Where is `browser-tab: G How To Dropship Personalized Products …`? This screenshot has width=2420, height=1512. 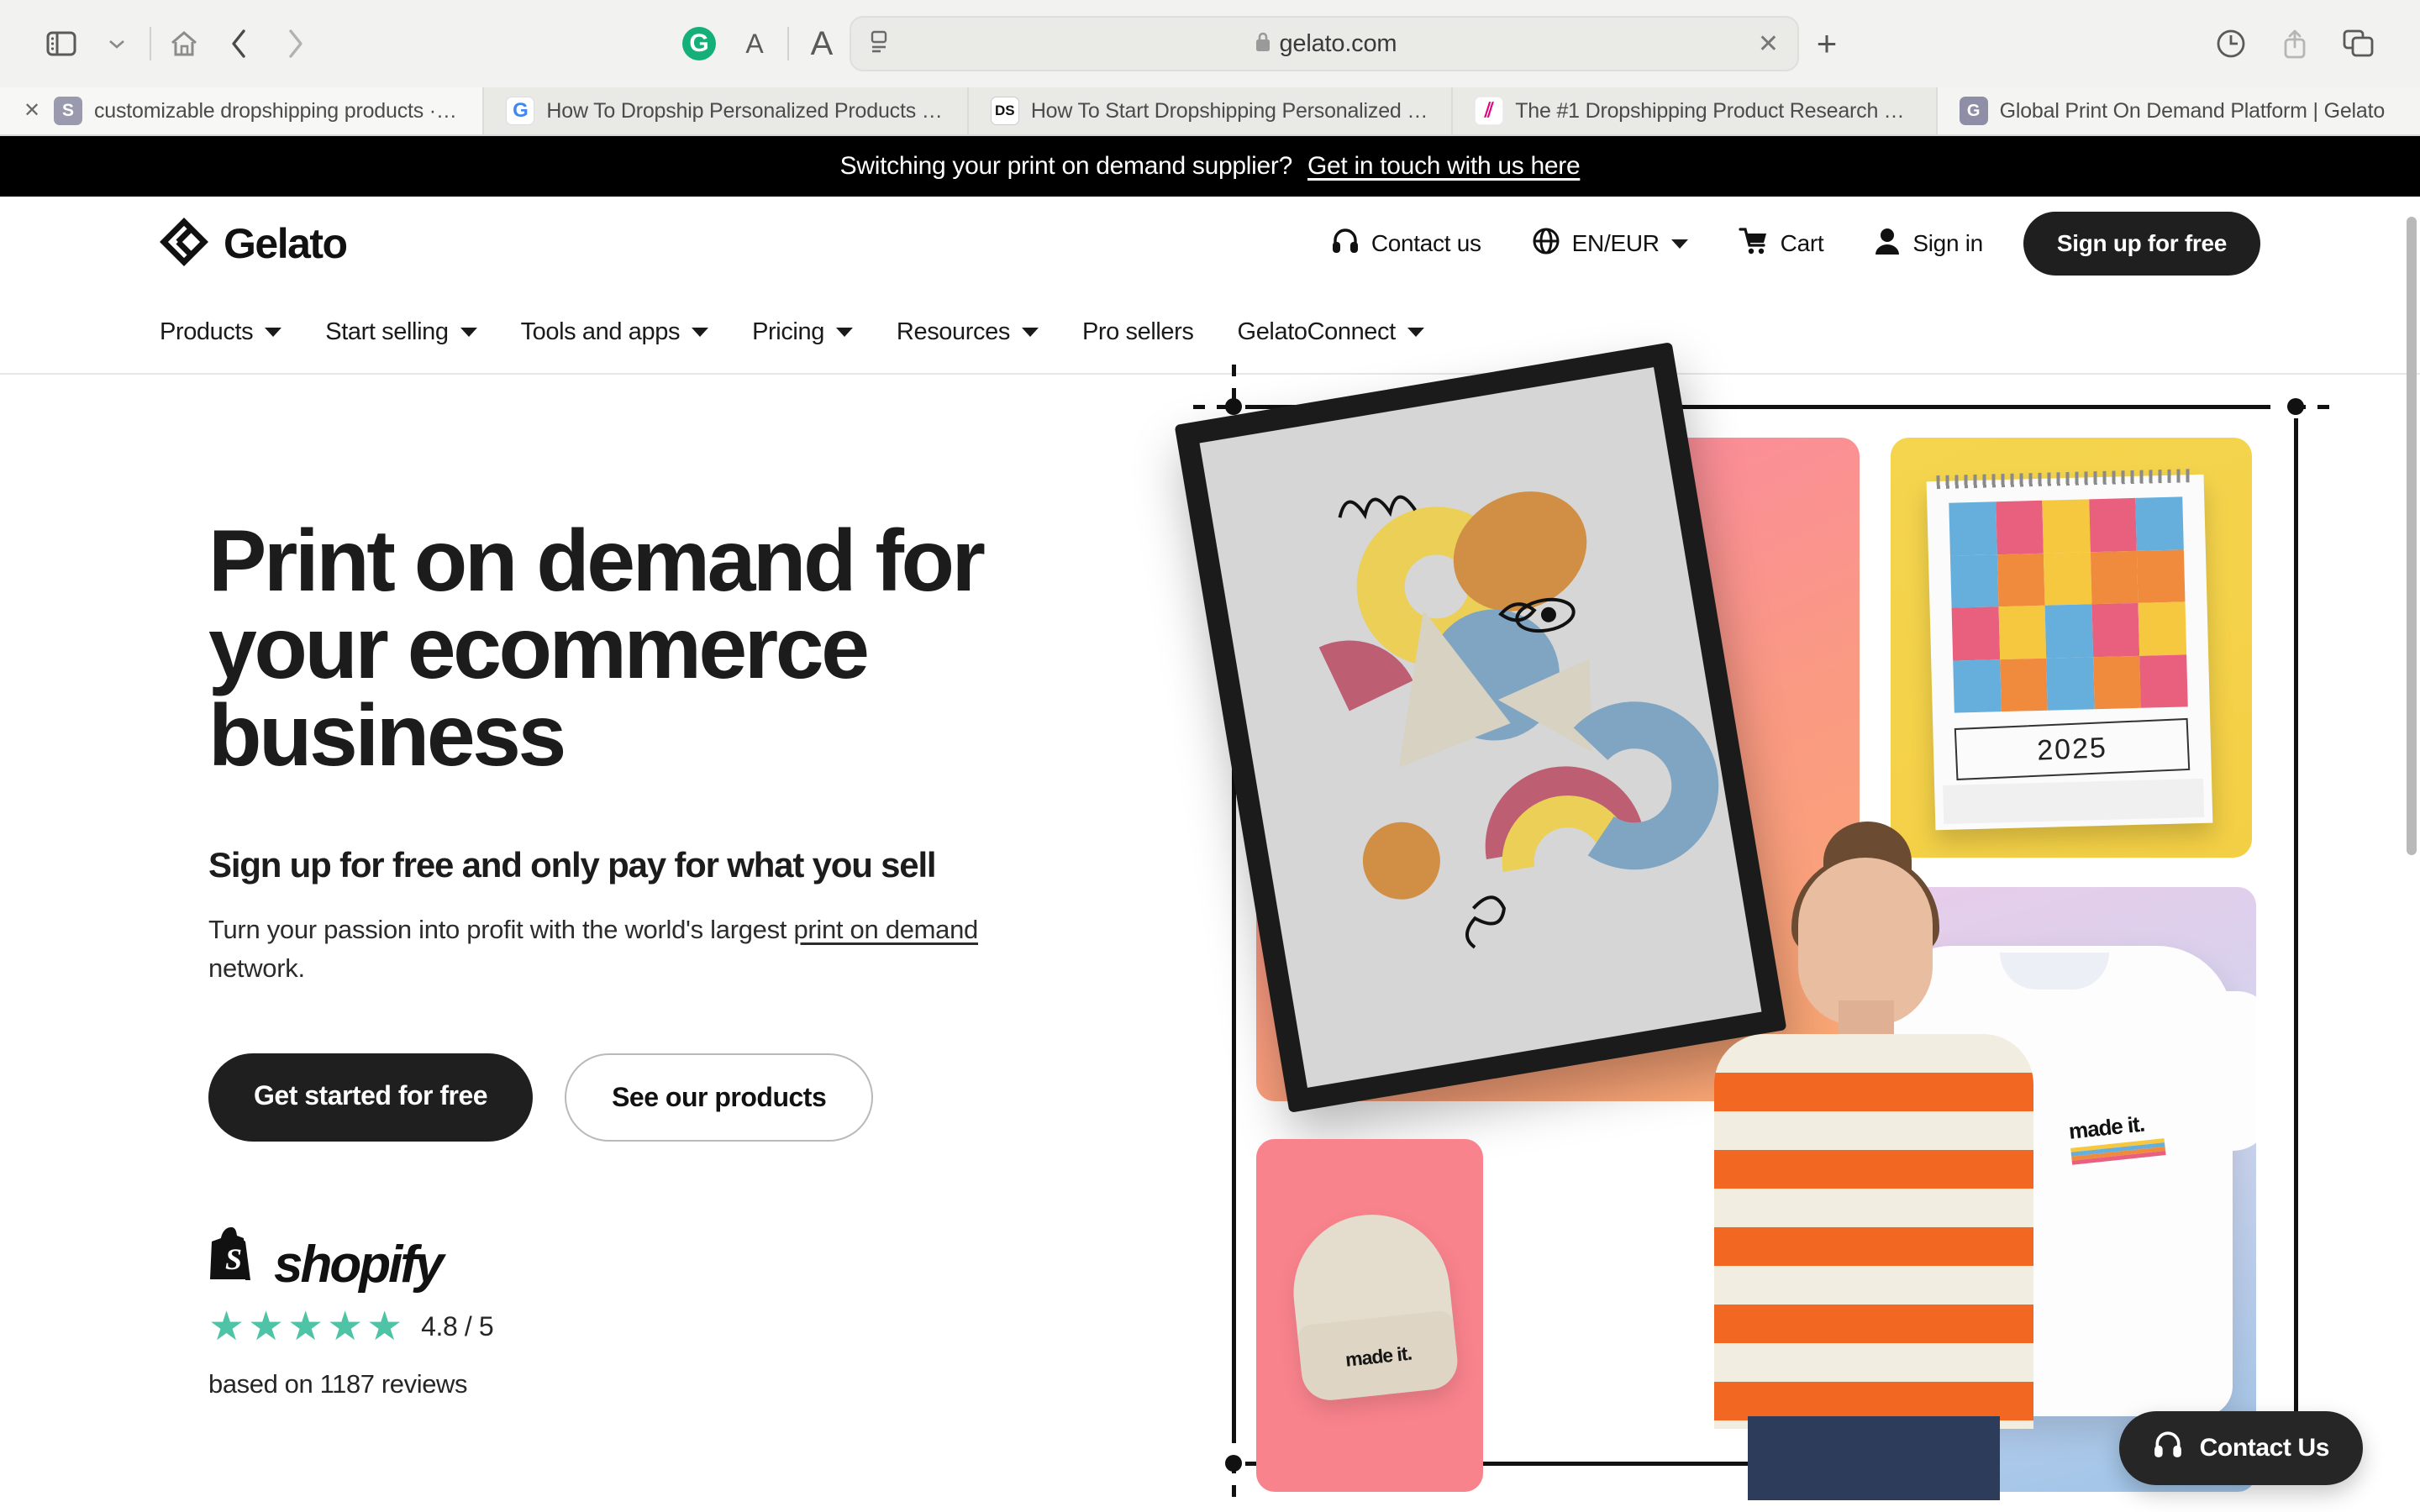 browser-tab: G How To Dropship Personalized Products … is located at coordinates (726, 110).